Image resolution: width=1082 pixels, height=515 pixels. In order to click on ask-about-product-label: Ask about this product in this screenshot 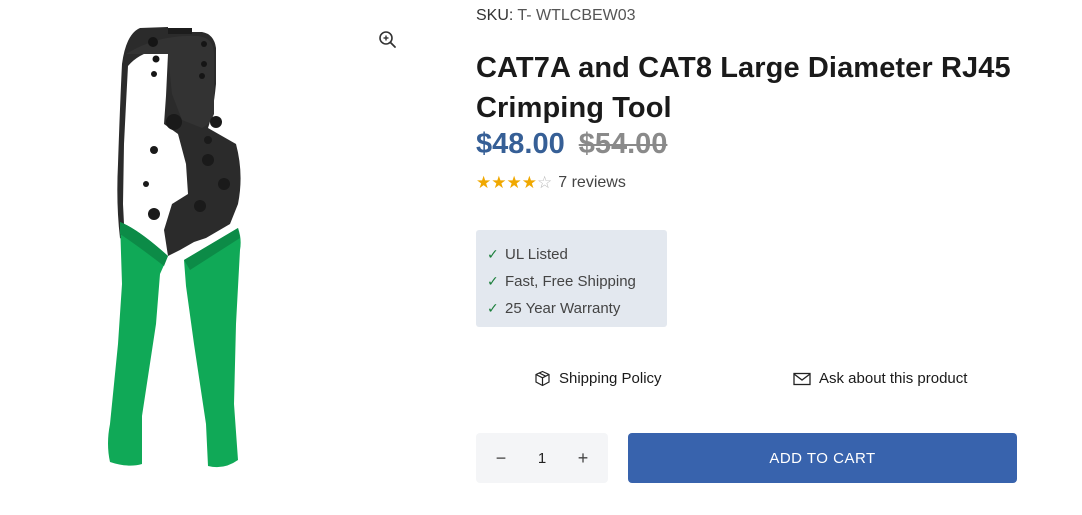, I will do `click(893, 378)`.